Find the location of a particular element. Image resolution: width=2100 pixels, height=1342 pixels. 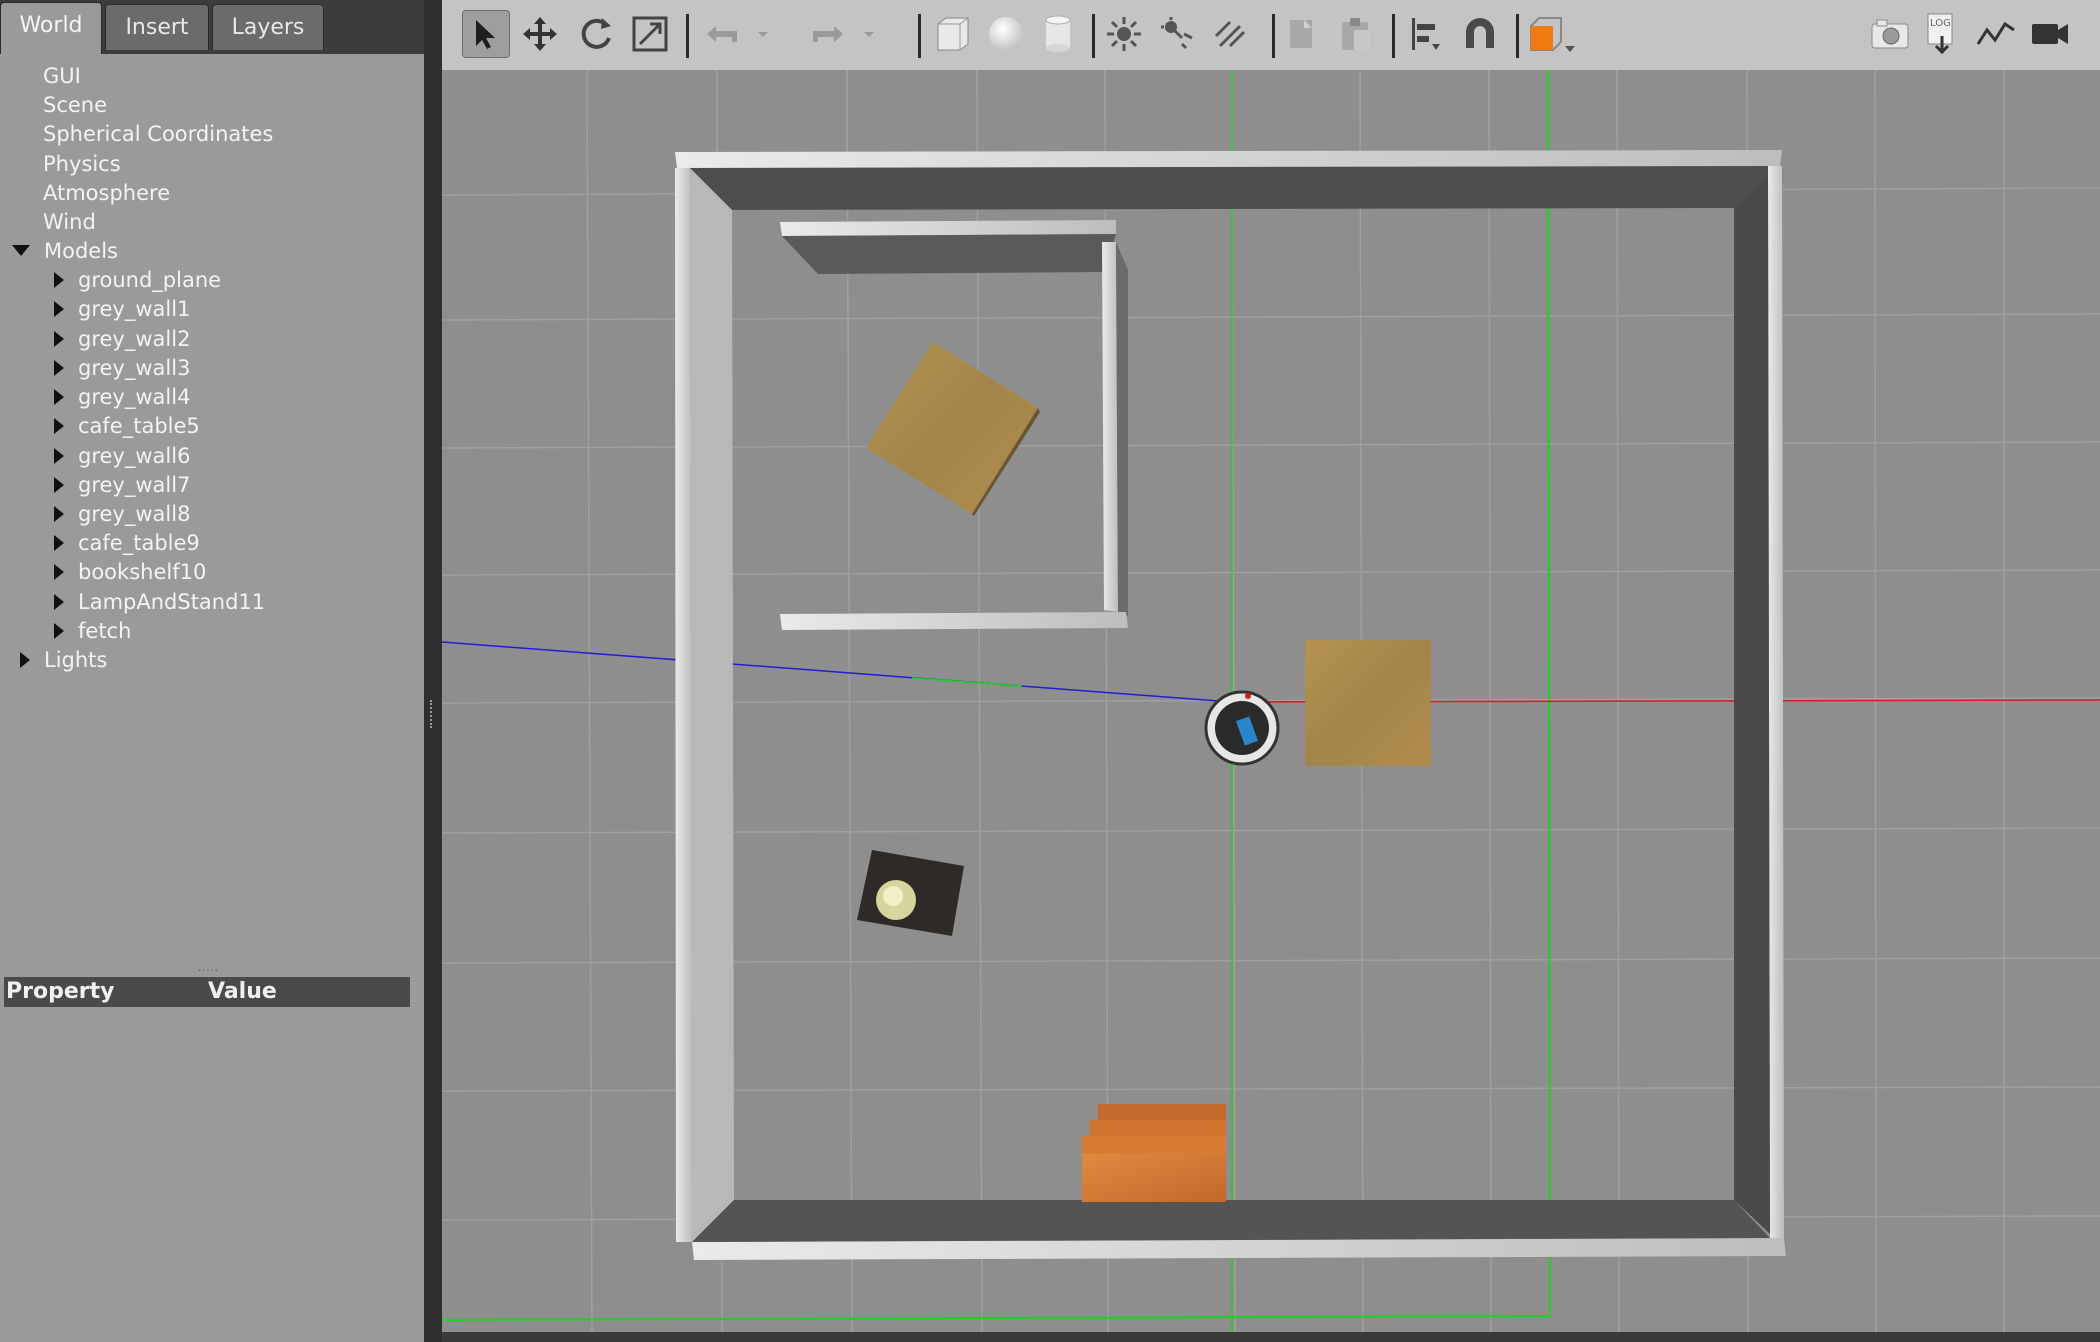

tab-world: World is located at coordinates (51, 28).